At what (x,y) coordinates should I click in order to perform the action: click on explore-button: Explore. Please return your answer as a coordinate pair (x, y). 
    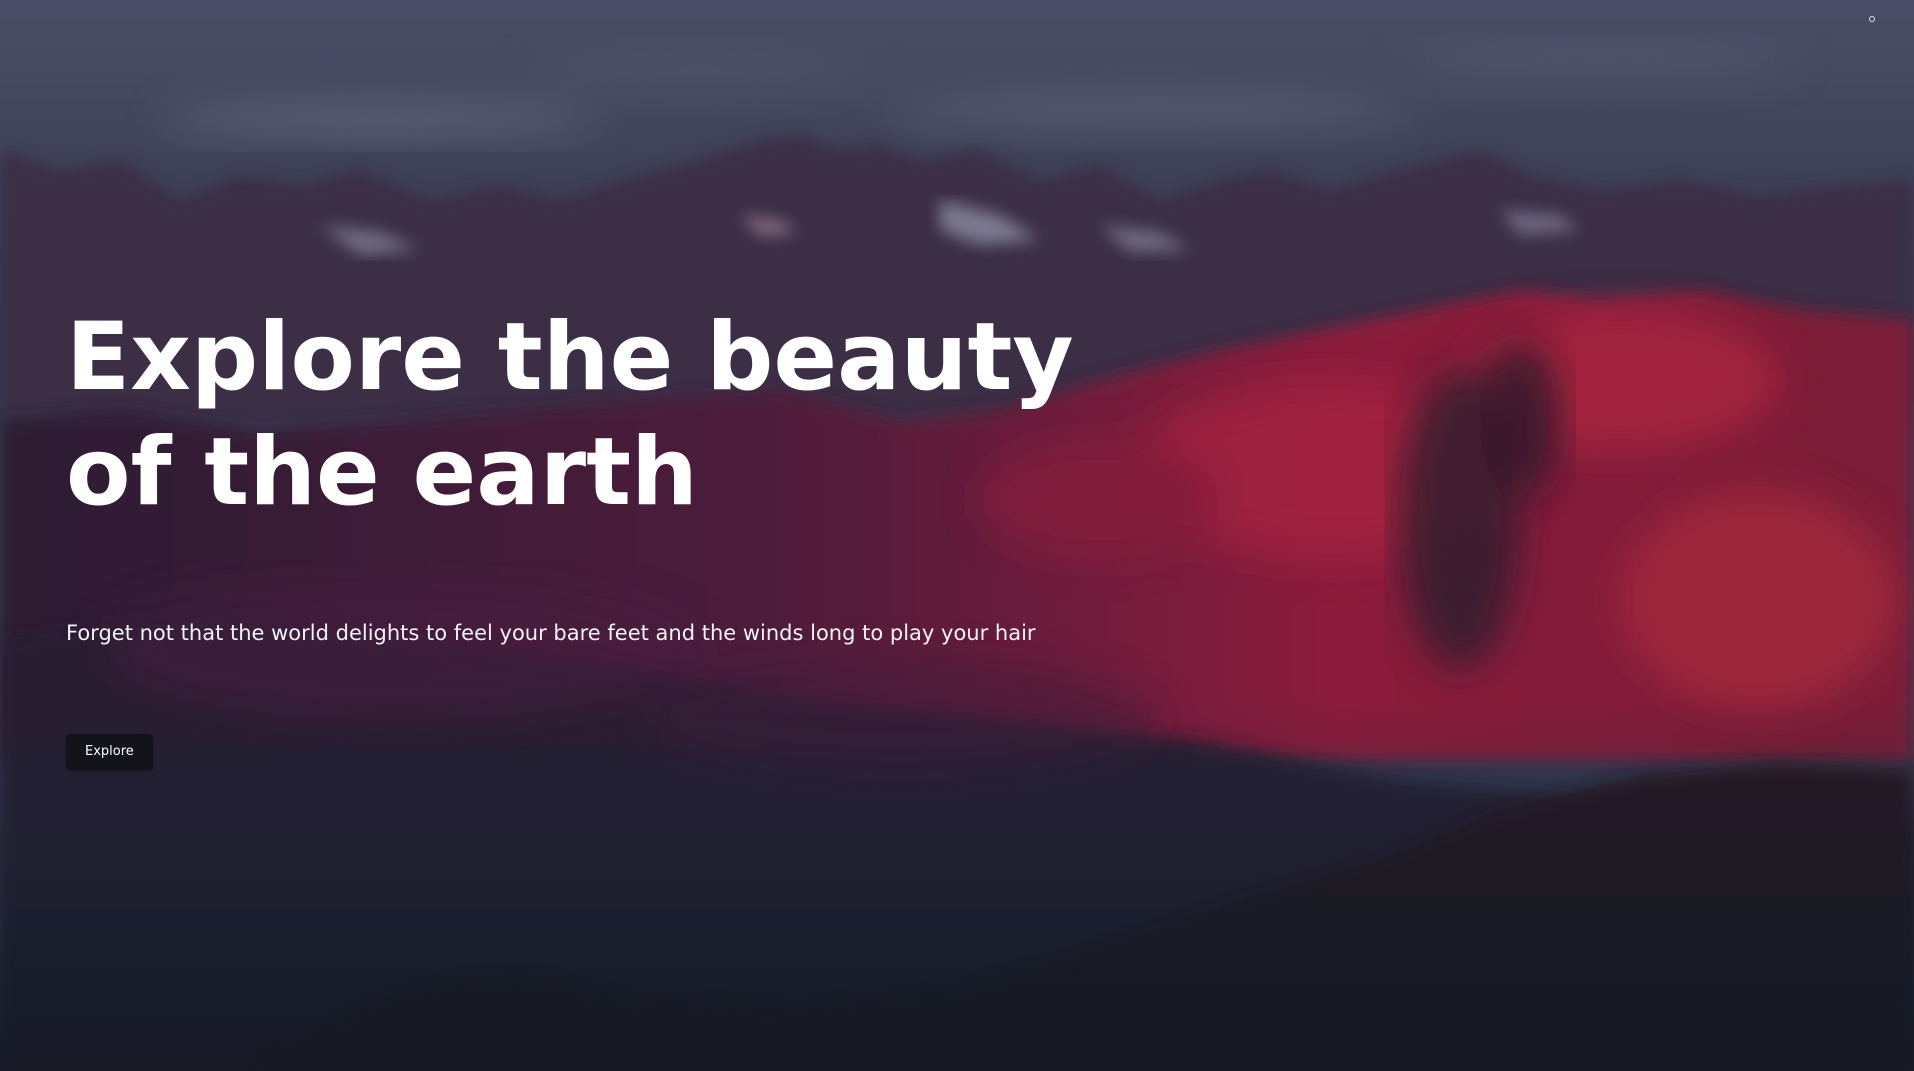
    Looking at the image, I should click on (109, 752).